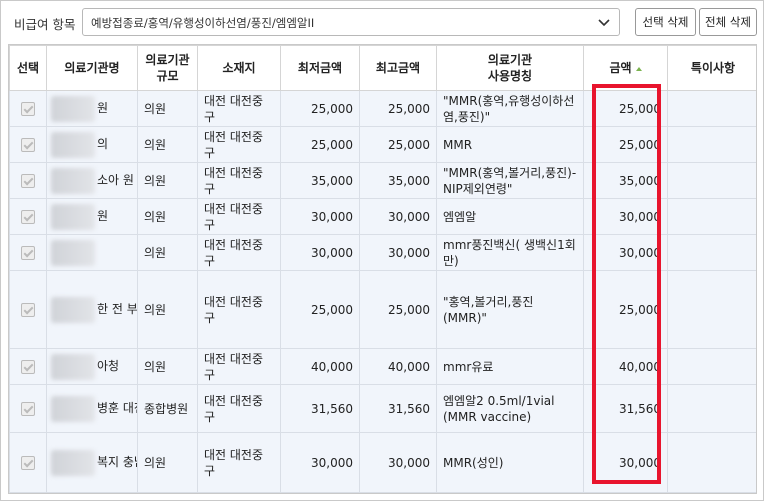 Image resolution: width=764 pixels, height=501 pixels. Describe the element at coordinates (203, 23) in the screenshot. I see `category-select-value: 예방접종료/홍역/유행성이하선염/풍진/엠엠알II` at that location.